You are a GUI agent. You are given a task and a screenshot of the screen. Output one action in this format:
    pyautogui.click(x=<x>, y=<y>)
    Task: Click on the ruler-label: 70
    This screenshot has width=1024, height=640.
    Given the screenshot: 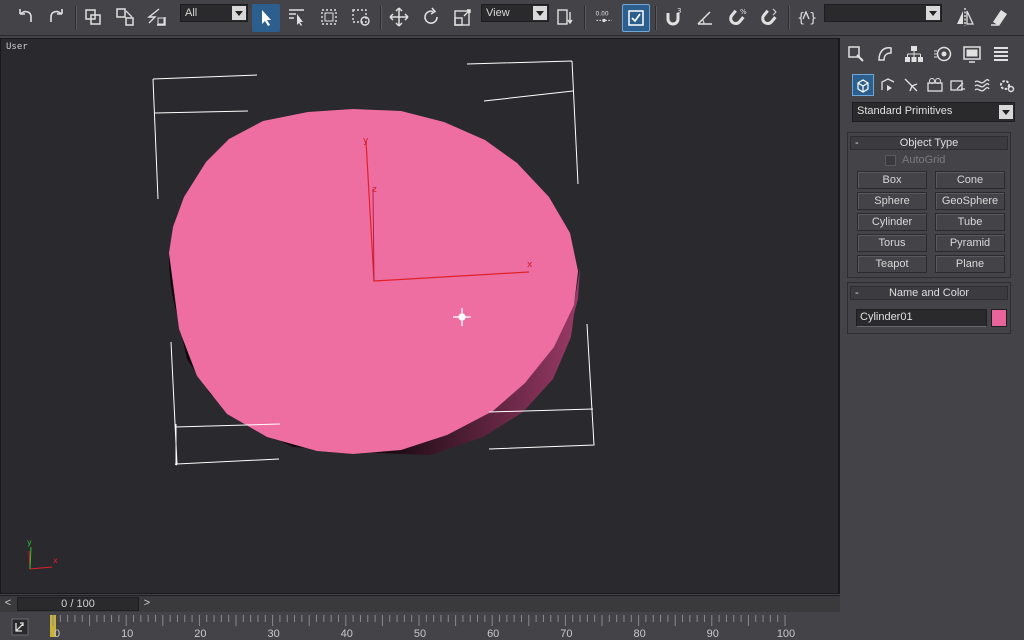 What is the action you would take?
    pyautogui.click(x=566, y=634)
    